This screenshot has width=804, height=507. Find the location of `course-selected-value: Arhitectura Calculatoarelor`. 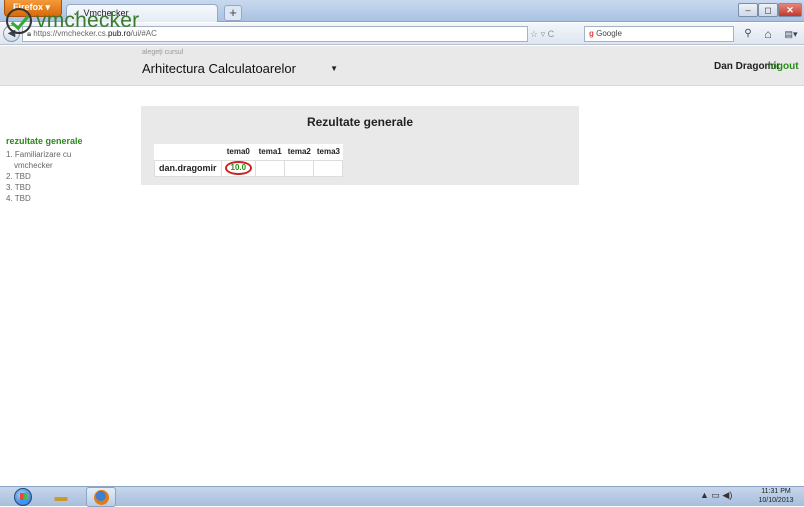

course-selected-value: Arhitectura Calculatoarelor is located at coordinates (219, 68).